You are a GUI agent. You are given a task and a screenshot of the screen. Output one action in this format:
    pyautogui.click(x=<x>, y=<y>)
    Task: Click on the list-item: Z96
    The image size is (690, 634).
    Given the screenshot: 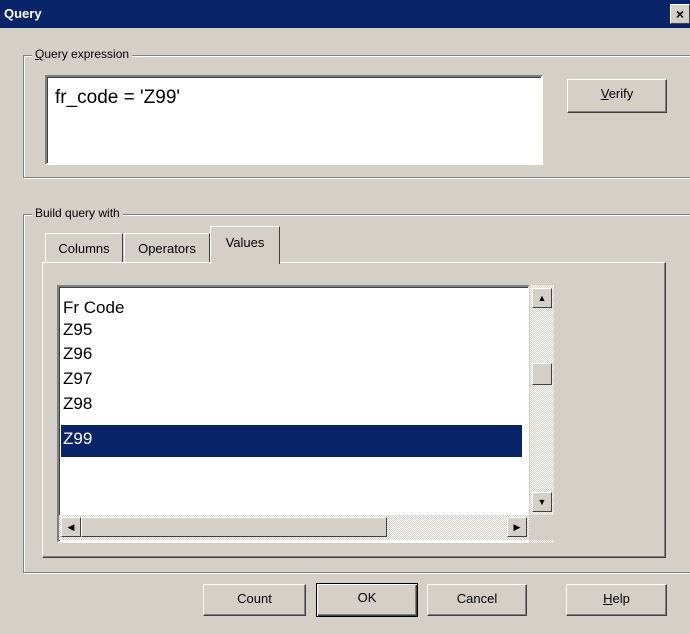 What is the action you would take?
    pyautogui.click(x=77, y=354)
    